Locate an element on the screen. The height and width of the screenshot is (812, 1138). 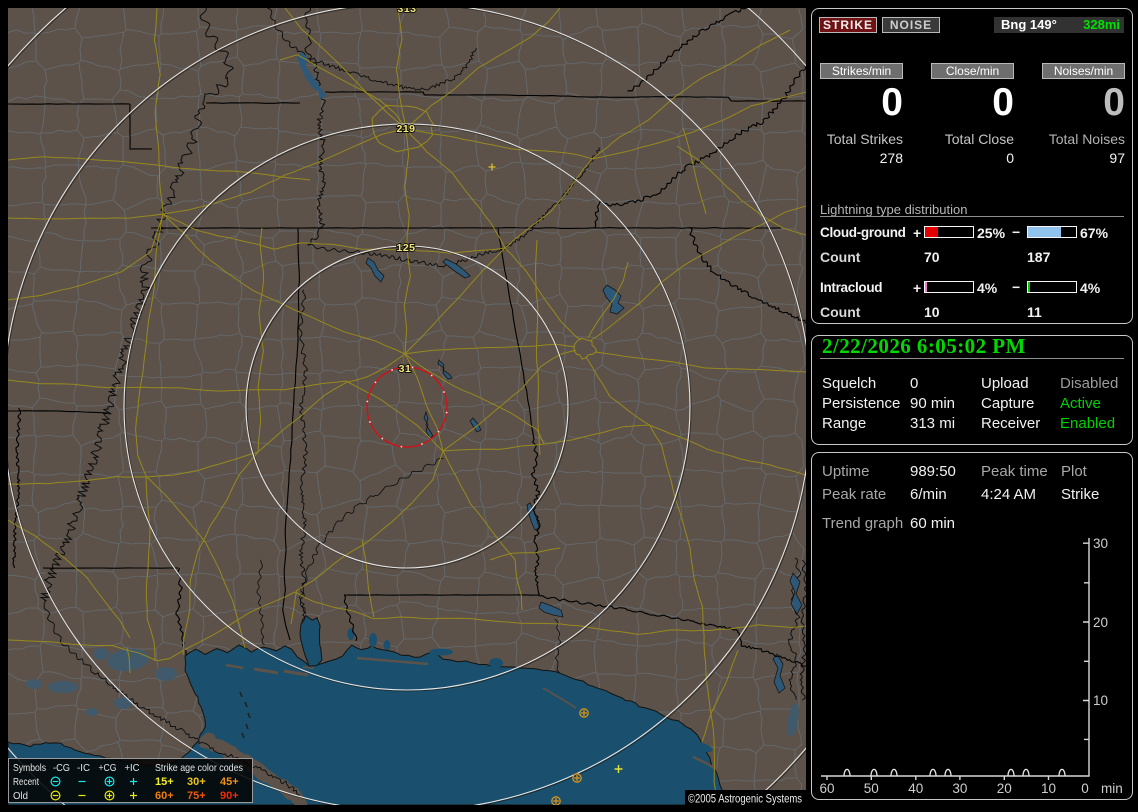
svg-text: min is located at coordinates (1112, 788).